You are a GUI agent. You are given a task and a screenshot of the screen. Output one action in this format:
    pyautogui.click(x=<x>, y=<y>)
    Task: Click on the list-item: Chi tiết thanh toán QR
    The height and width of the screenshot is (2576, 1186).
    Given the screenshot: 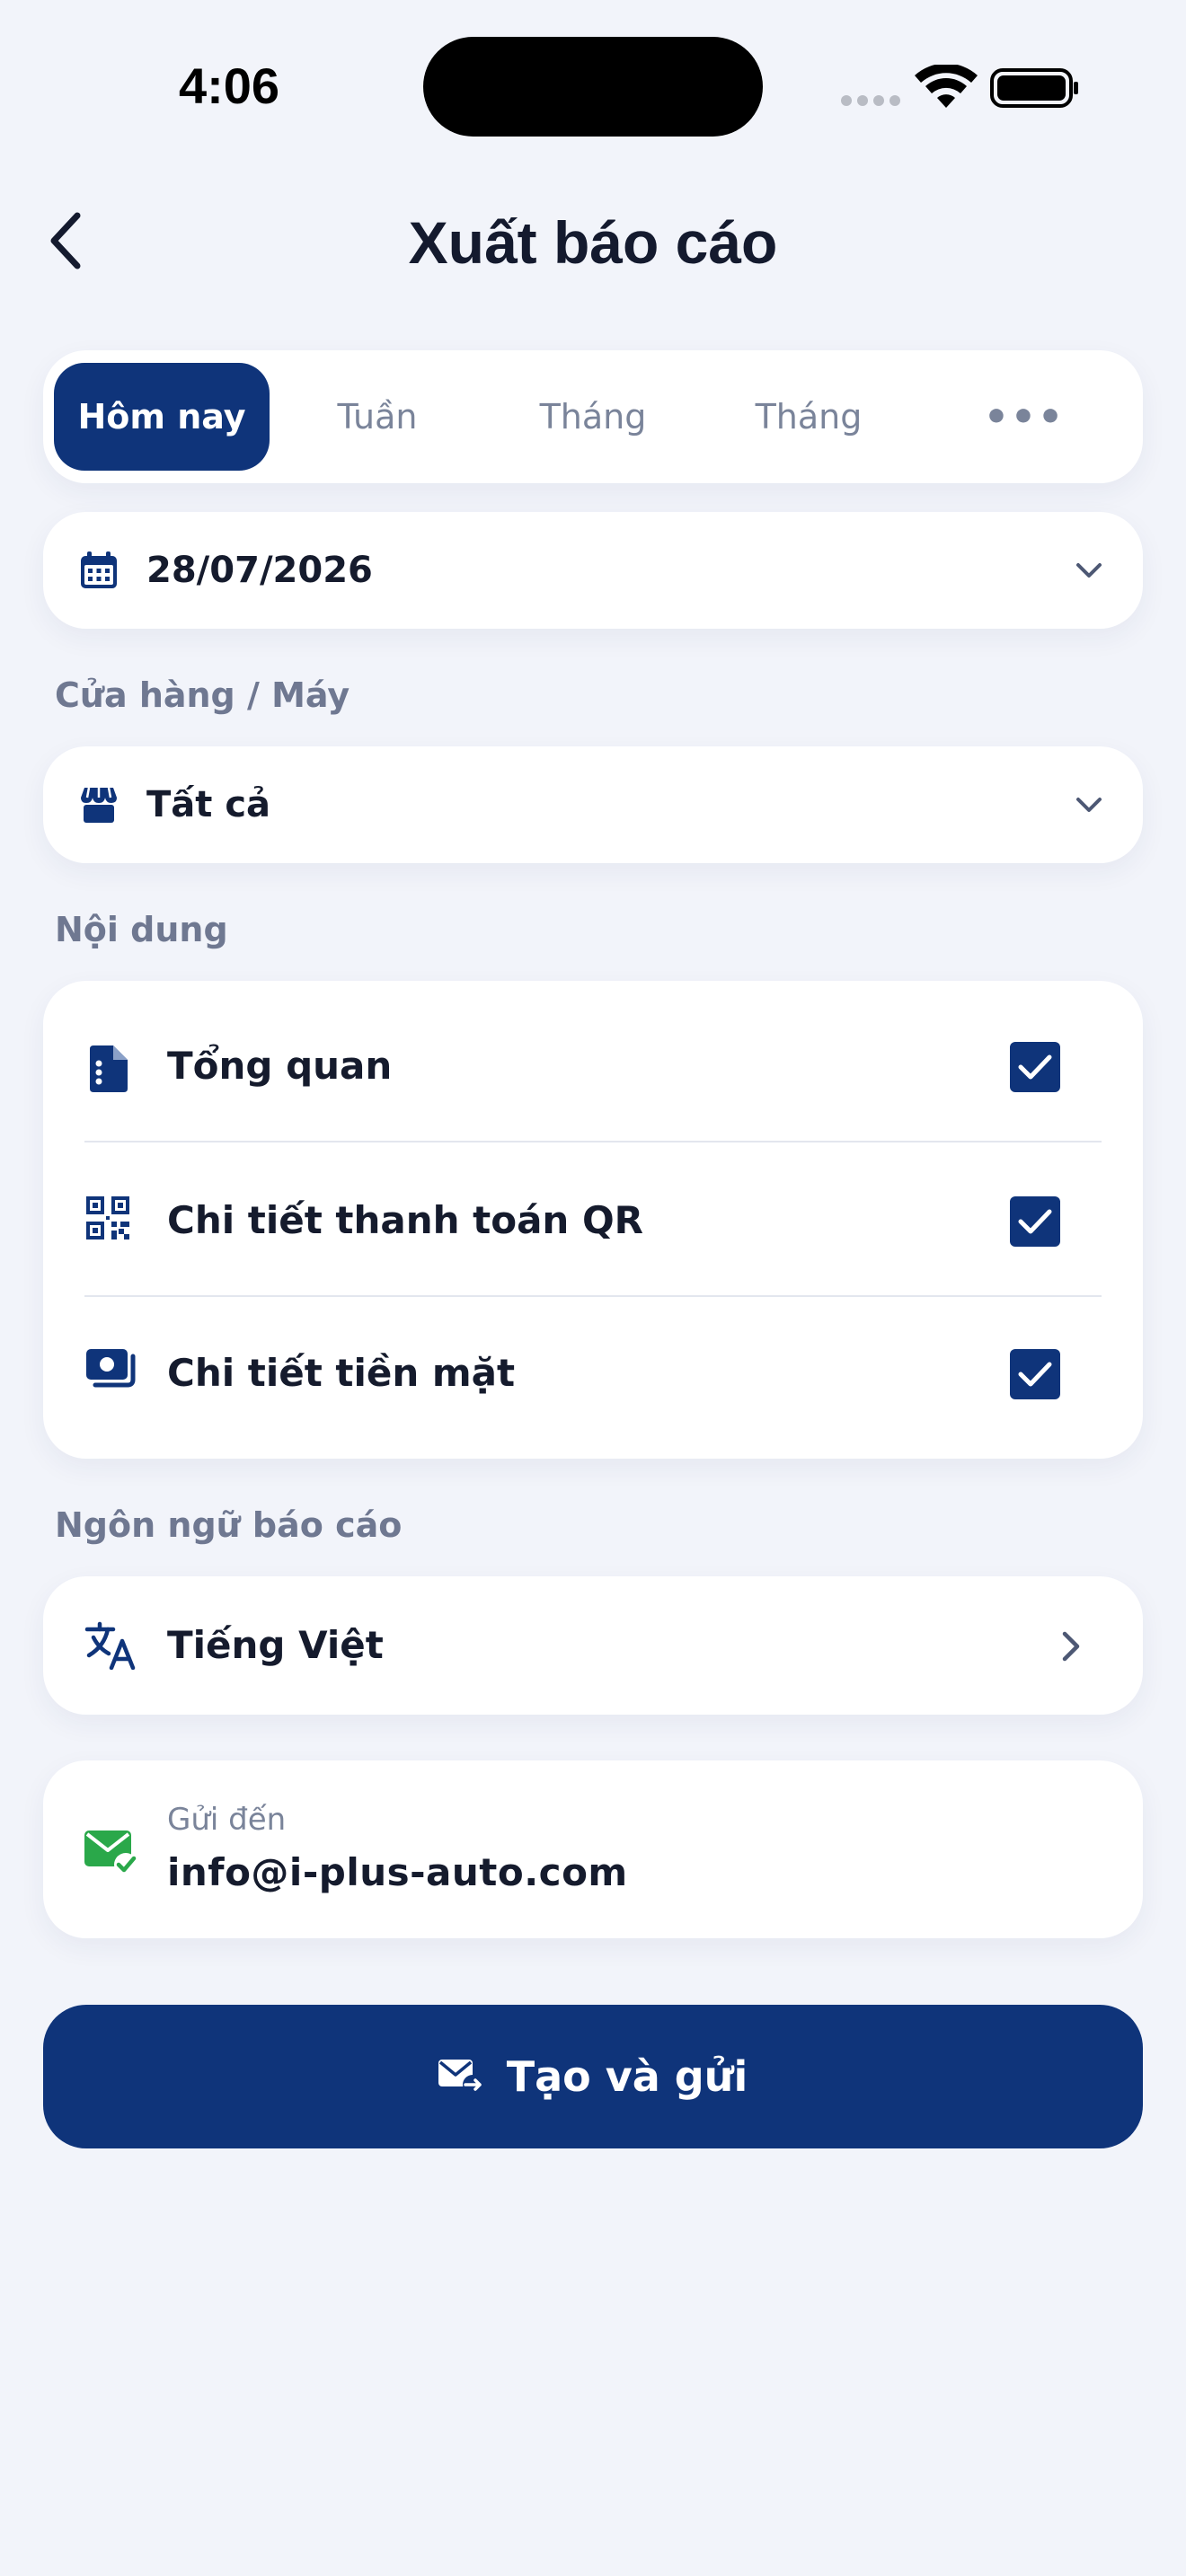 What is the action you would take?
    pyautogui.click(x=593, y=1218)
    